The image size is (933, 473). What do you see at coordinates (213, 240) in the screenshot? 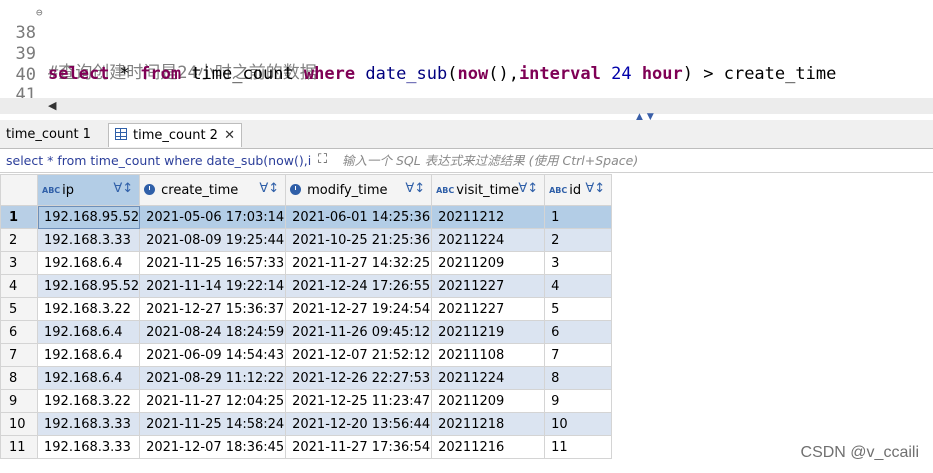
I see `cell-create-time: 2021-08-09 19:25:44` at bounding box center [213, 240].